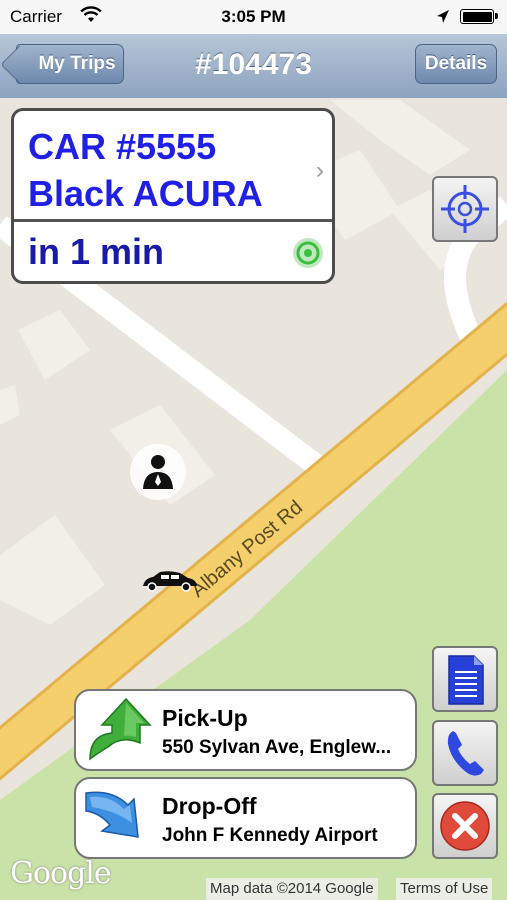 This screenshot has height=900, width=507. Describe the element at coordinates (145, 170) in the screenshot. I see `vehicle-info: CAR #5555 Black ACURA` at that location.